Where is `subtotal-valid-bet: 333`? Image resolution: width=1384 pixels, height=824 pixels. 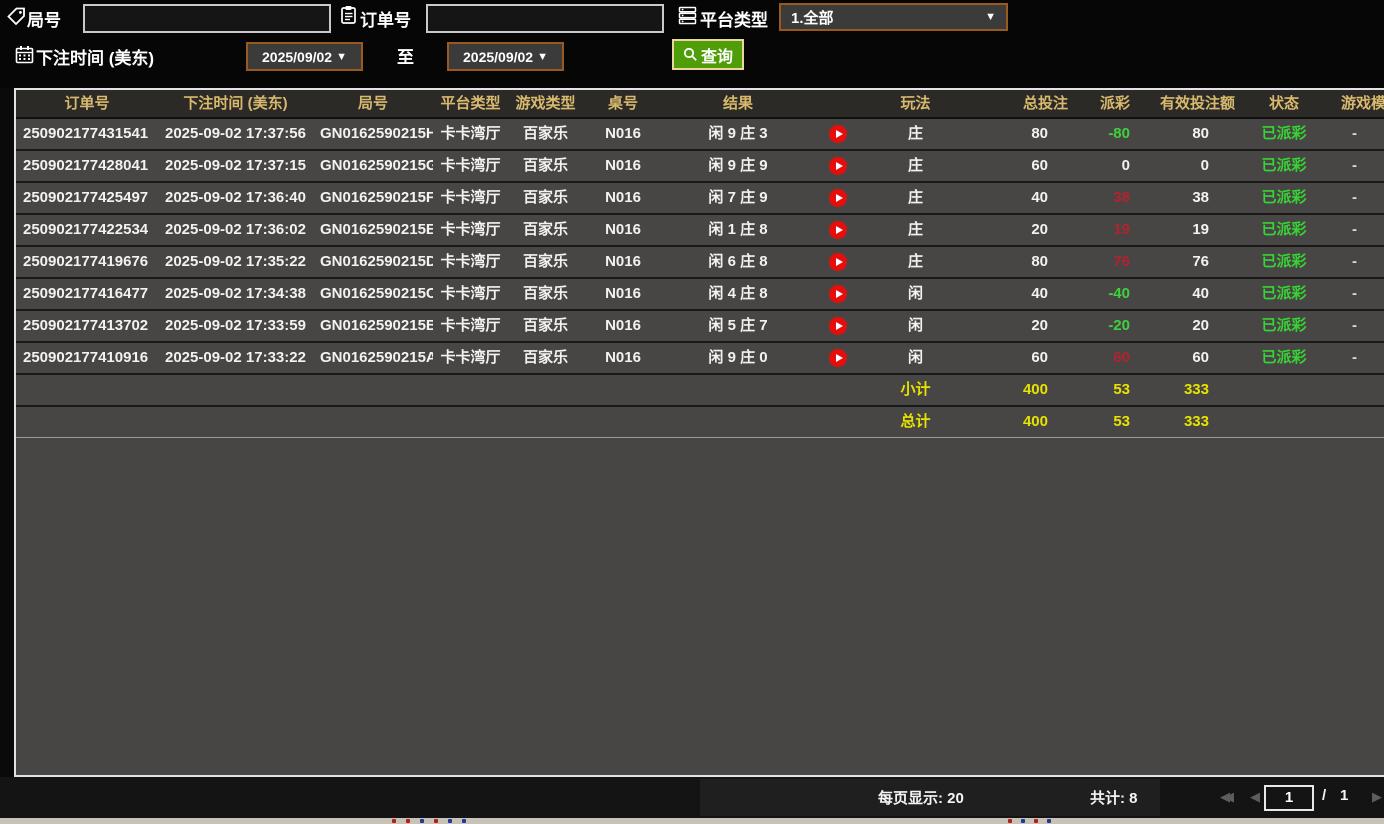 subtotal-valid-bet: 333 is located at coordinates (1196, 389).